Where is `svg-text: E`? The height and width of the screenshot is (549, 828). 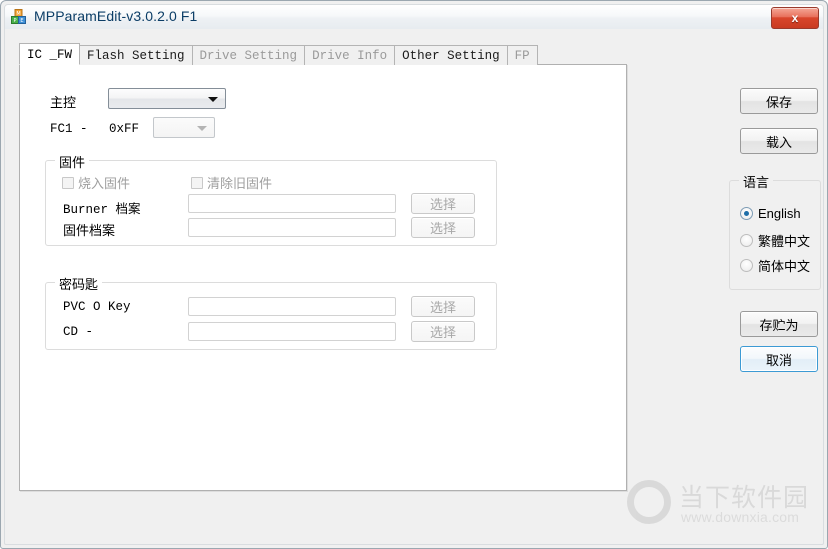
svg-text: E is located at coordinates (21, 21).